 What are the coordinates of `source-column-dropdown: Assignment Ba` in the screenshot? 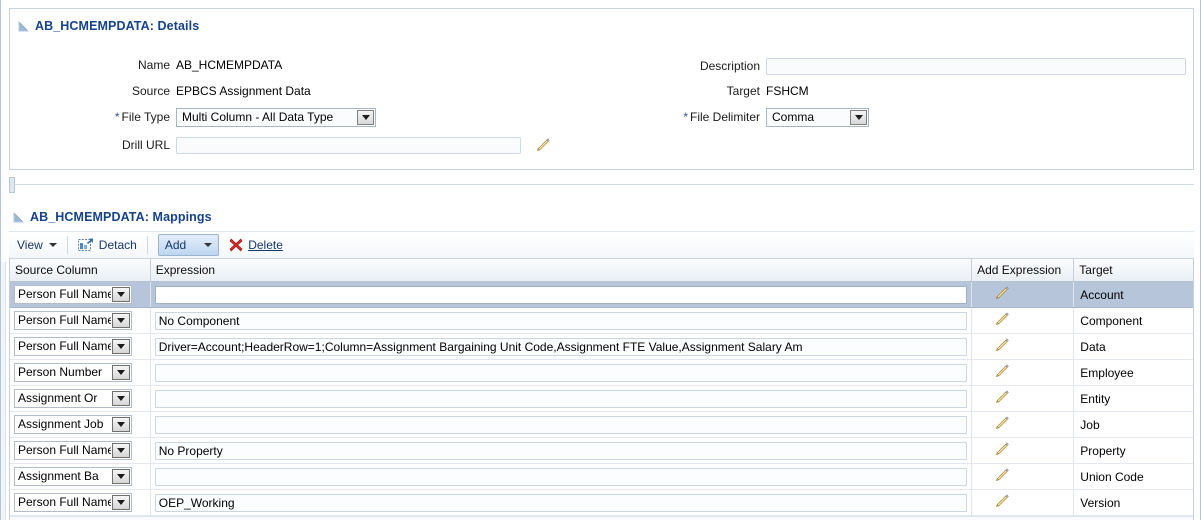 It's located at (73, 476).